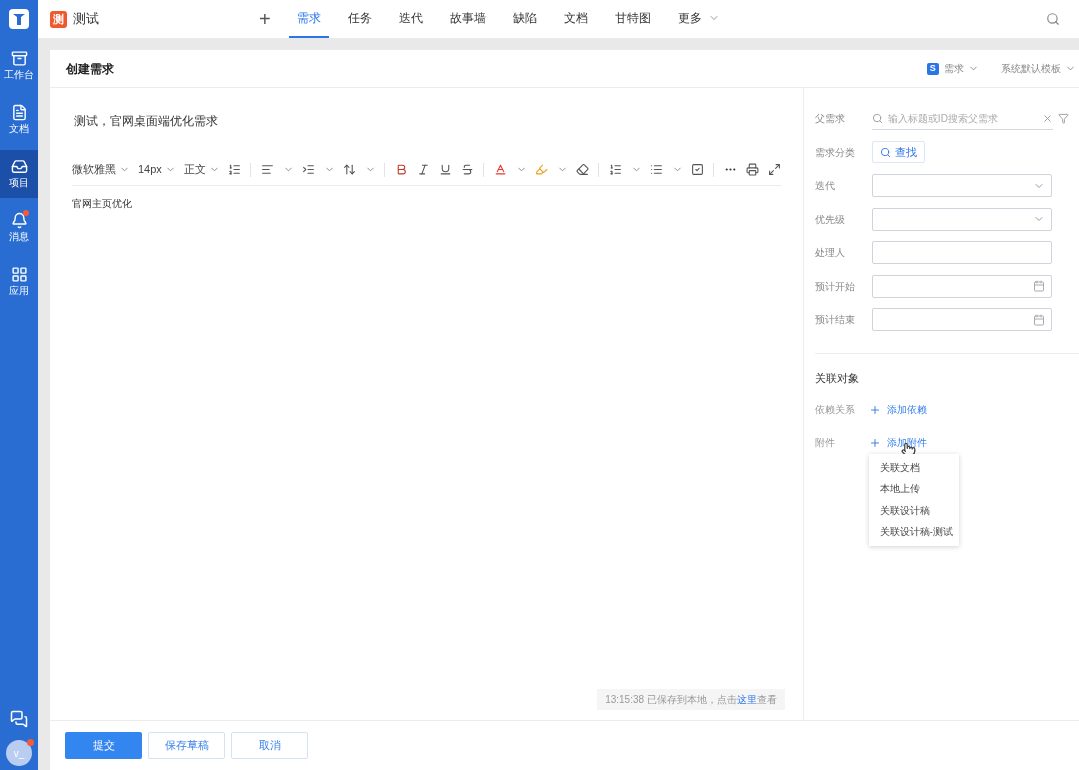  Describe the element at coordinates (825, 443) in the screenshot. I see `field-label: 附件` at that location.